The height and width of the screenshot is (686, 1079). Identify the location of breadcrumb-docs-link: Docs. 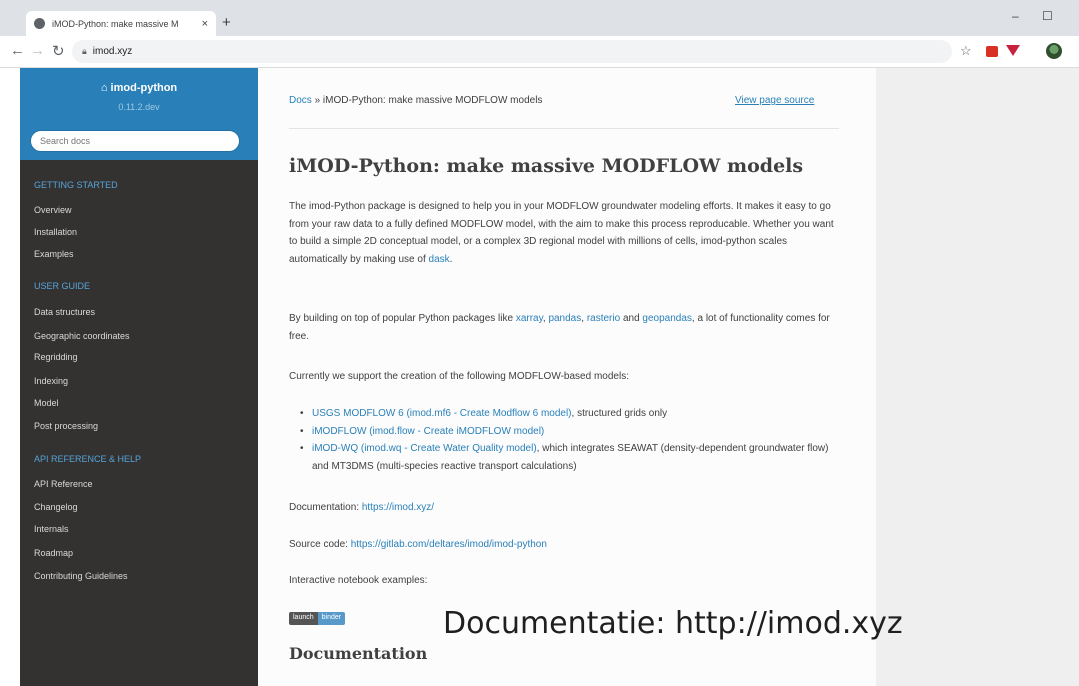
(300, 100).